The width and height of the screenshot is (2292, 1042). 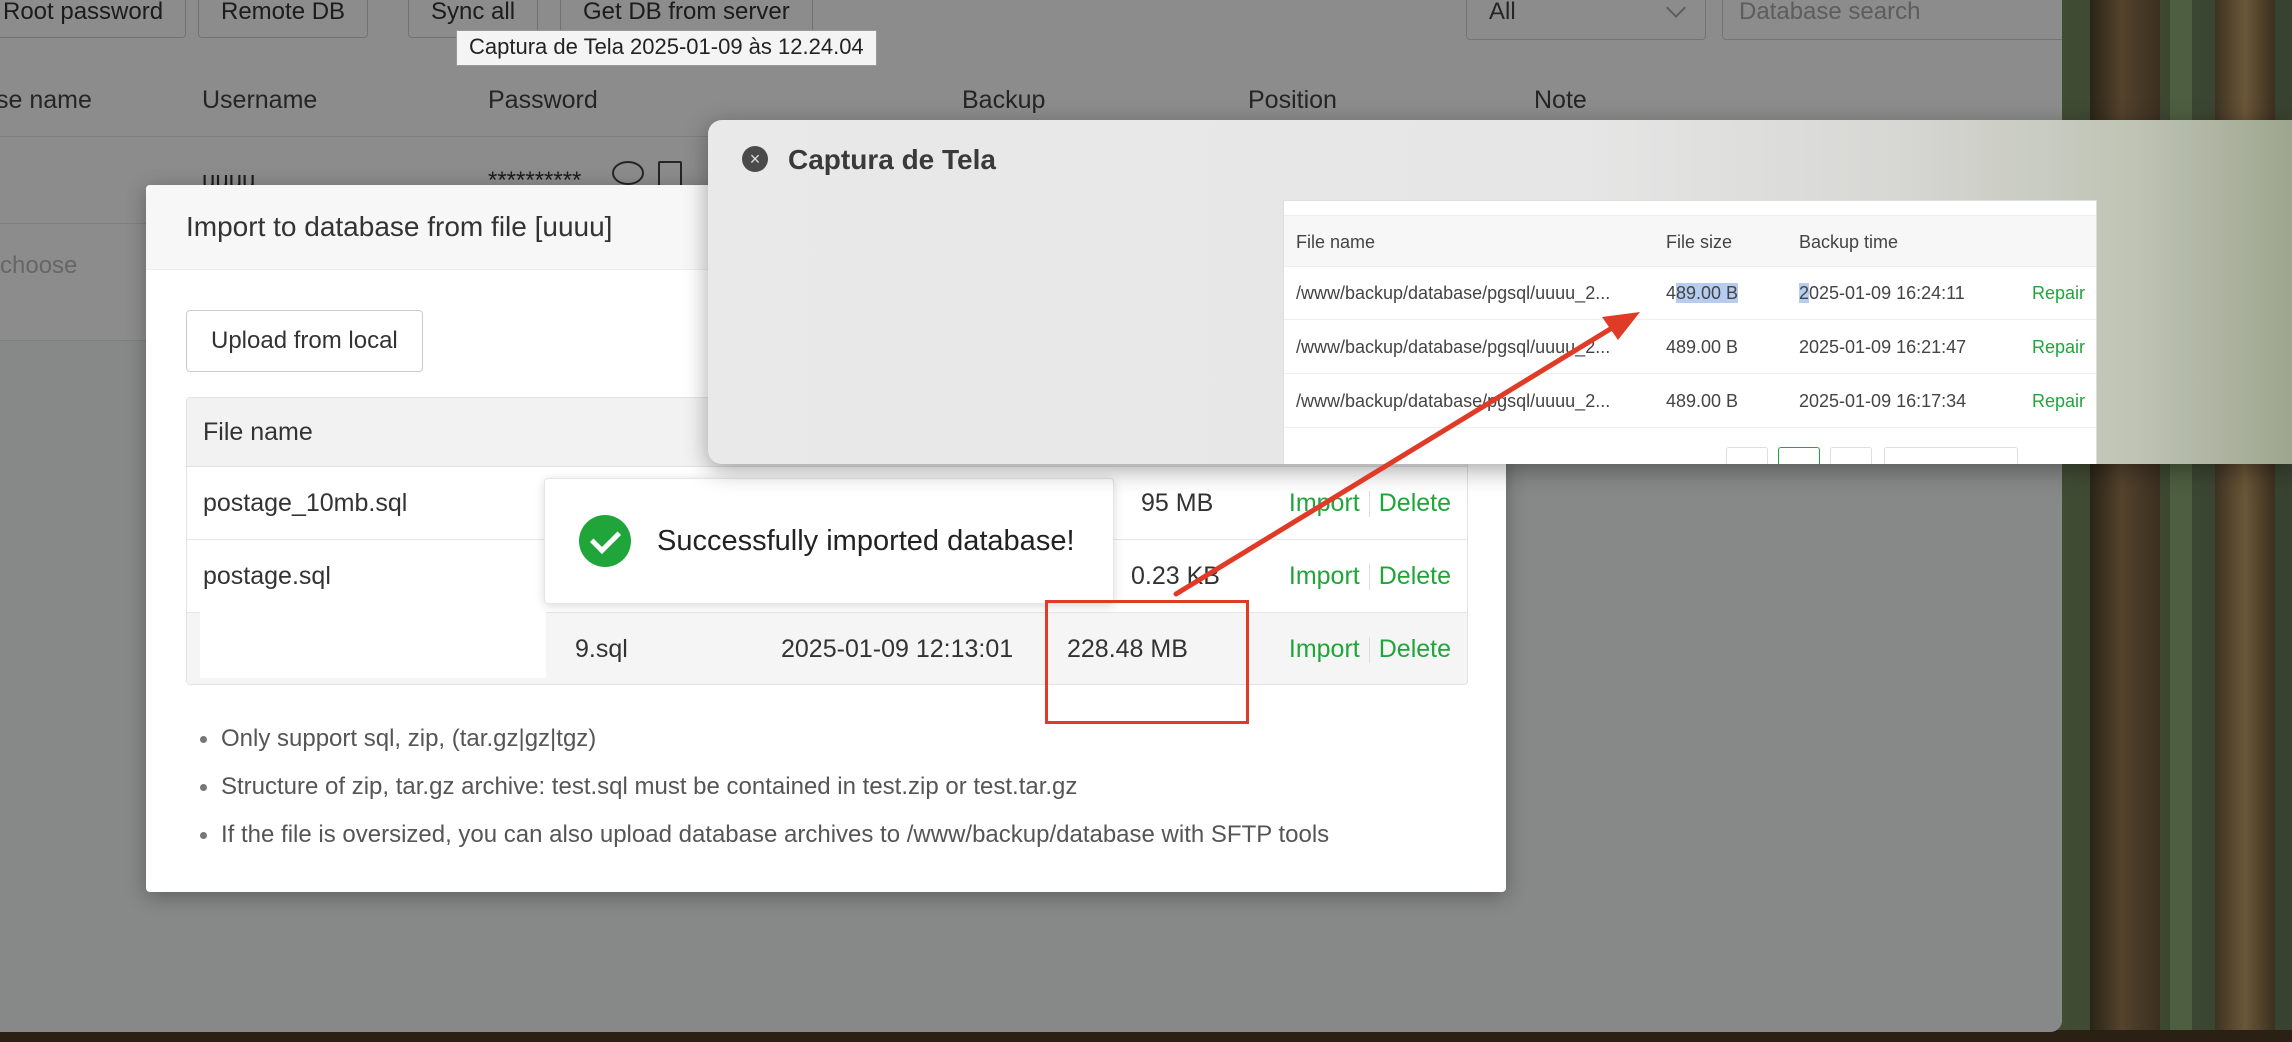 What do you see at coordinates (1394, 461) in the screenshot?
I see `arrow-line` at bounding box center [1394, 461].